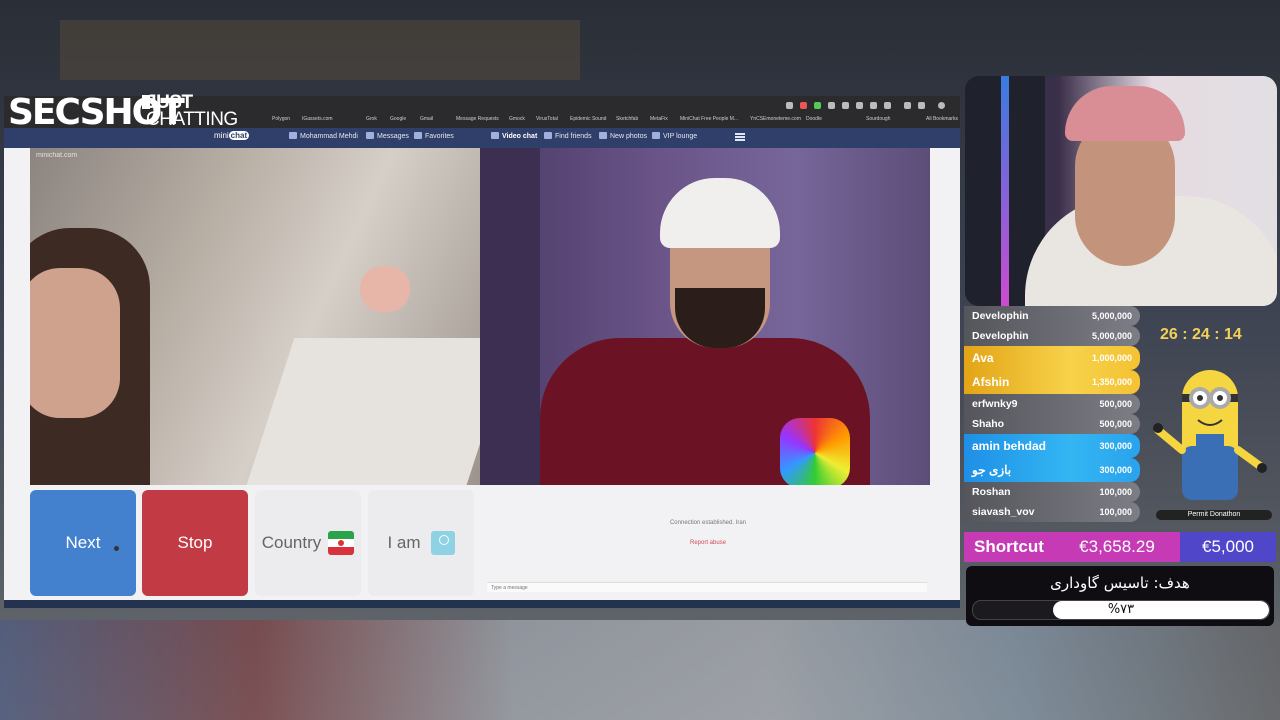 The image size is (1280, 720). I want to click on shortcut-label: Shortcut, so click(1009, 547).